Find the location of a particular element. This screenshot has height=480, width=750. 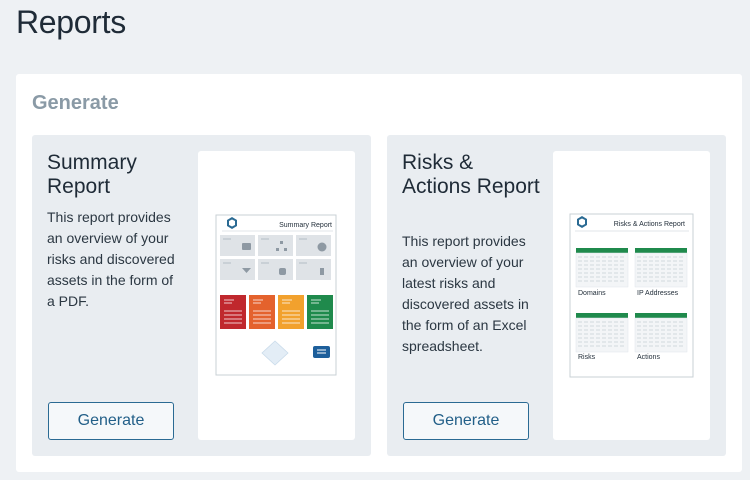

card-title: Risks & Actions Report is located at coordinates (471, 174).